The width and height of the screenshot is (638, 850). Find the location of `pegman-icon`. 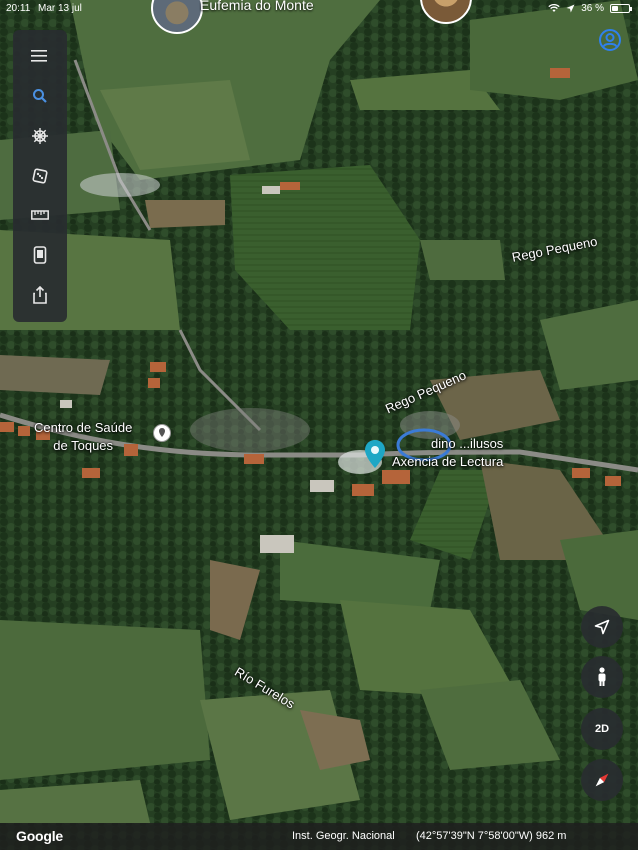

pegman-icon is located at coordinates (602, 676).